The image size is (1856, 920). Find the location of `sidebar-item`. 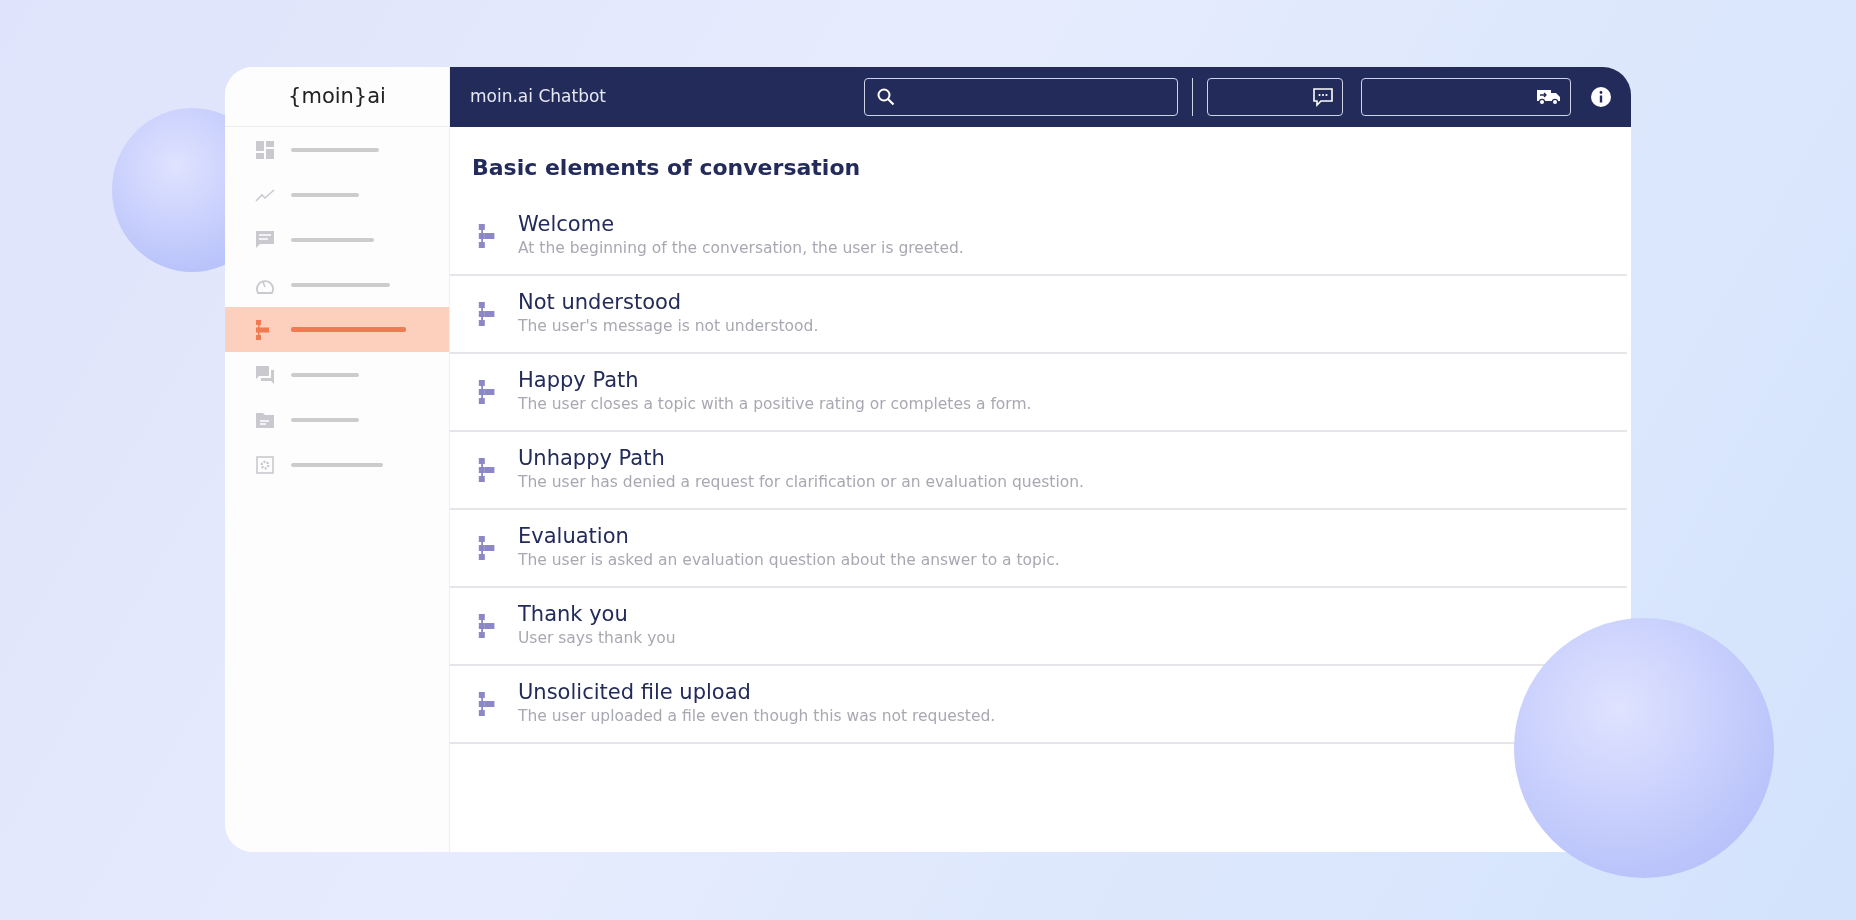

sidebar-item is located at coordinates (337, 329).